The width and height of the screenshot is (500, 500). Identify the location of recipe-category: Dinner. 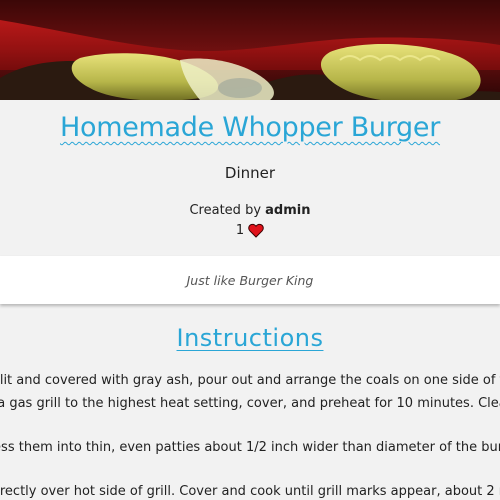
(250, 173).